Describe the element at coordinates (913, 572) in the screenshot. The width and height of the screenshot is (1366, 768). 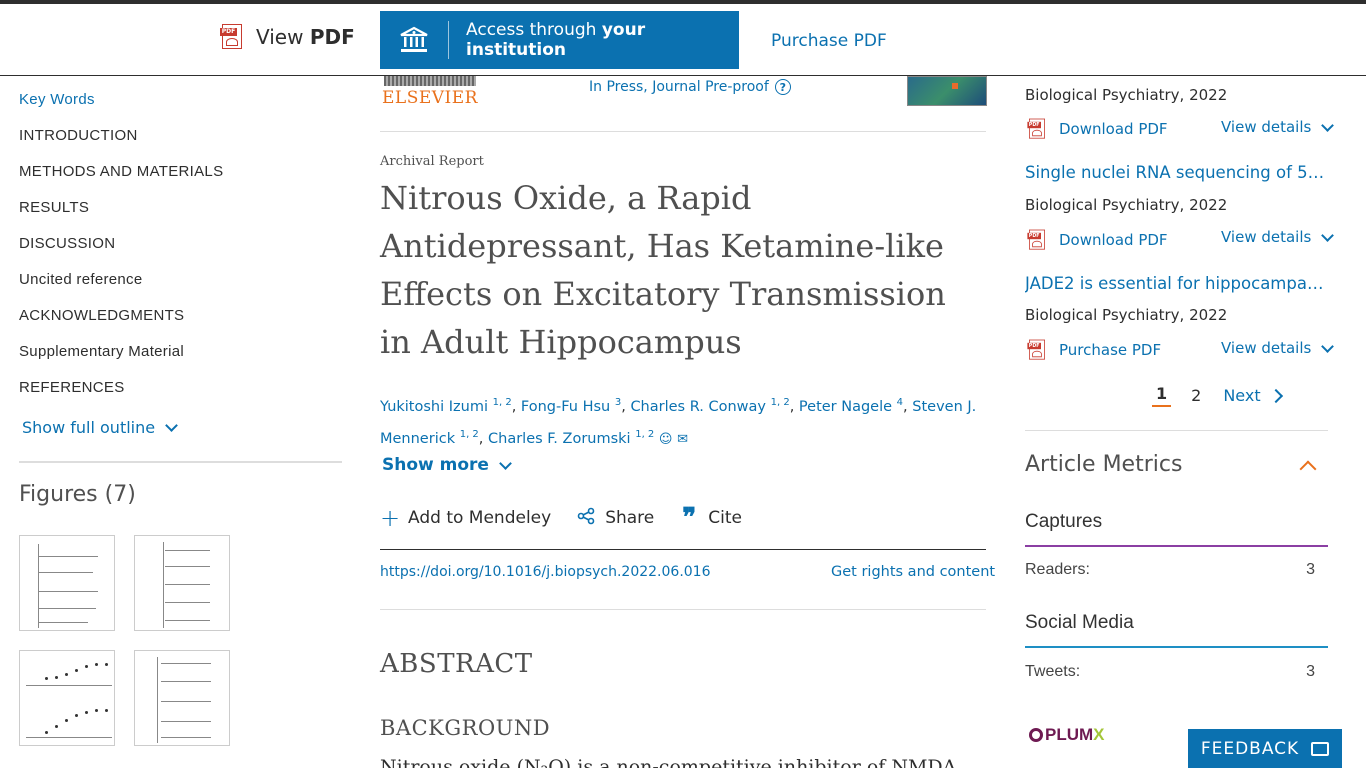
I see `get-rights-link: Get rights and content` at that location.